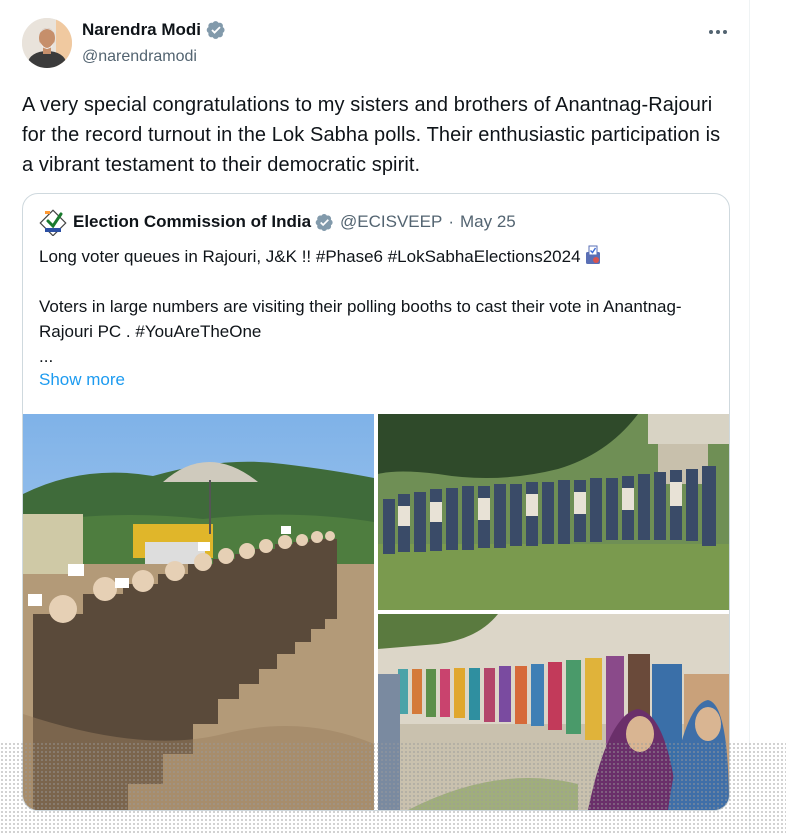 The image size is (786, 833). I want to click on photo-women-voters-queue, so click(553, 712).